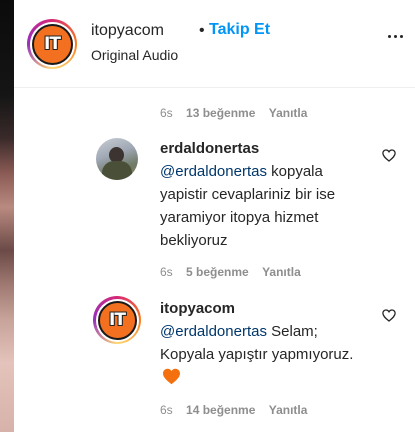  I want to click on comment-meta: 6s 13 beğenme Yanıtla, so click(233, 113).